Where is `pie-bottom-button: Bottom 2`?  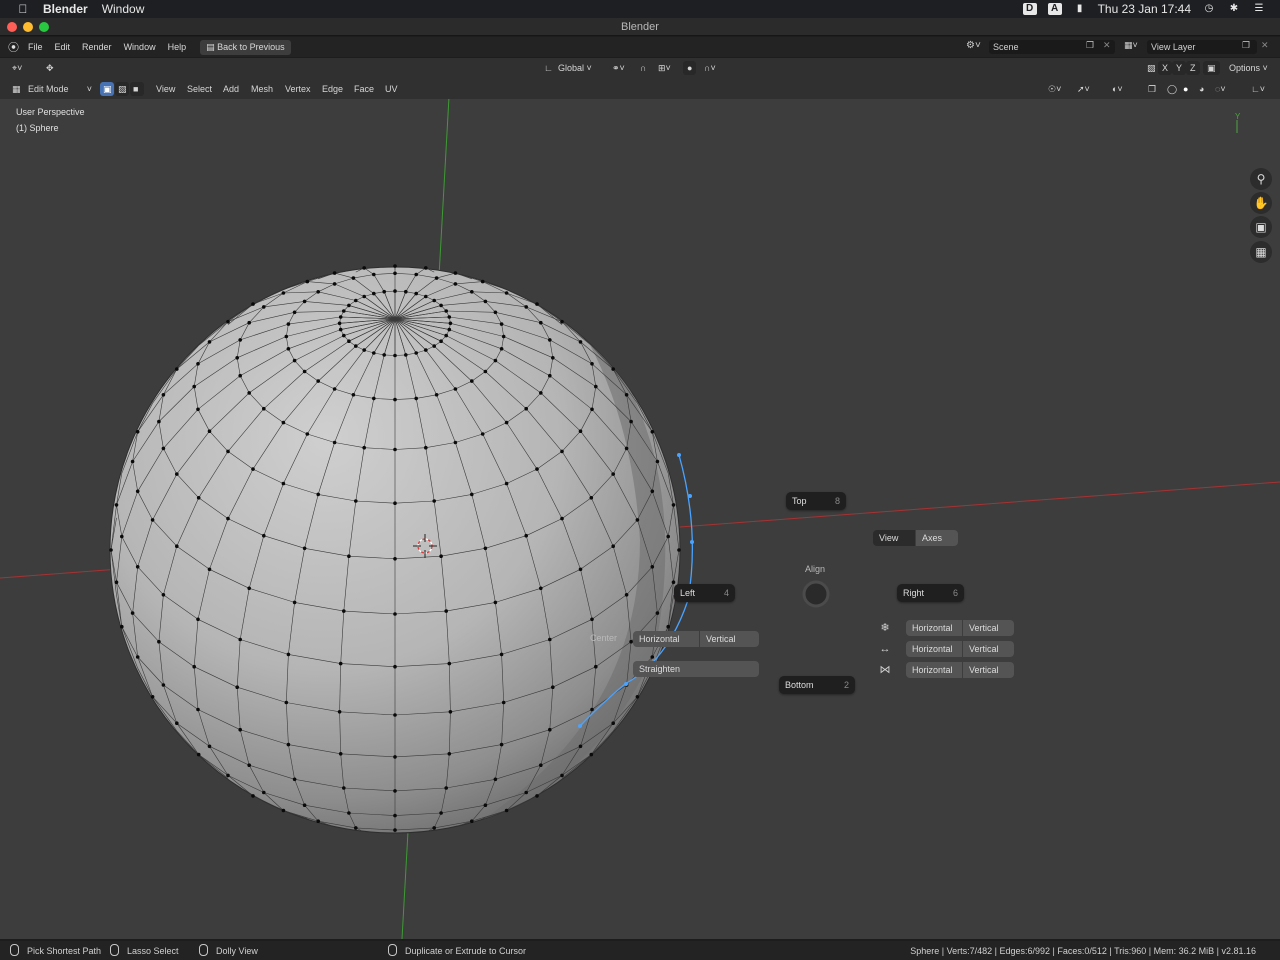 pie-bottom-button: Bottom 2 is located at coordinates (817, 685).